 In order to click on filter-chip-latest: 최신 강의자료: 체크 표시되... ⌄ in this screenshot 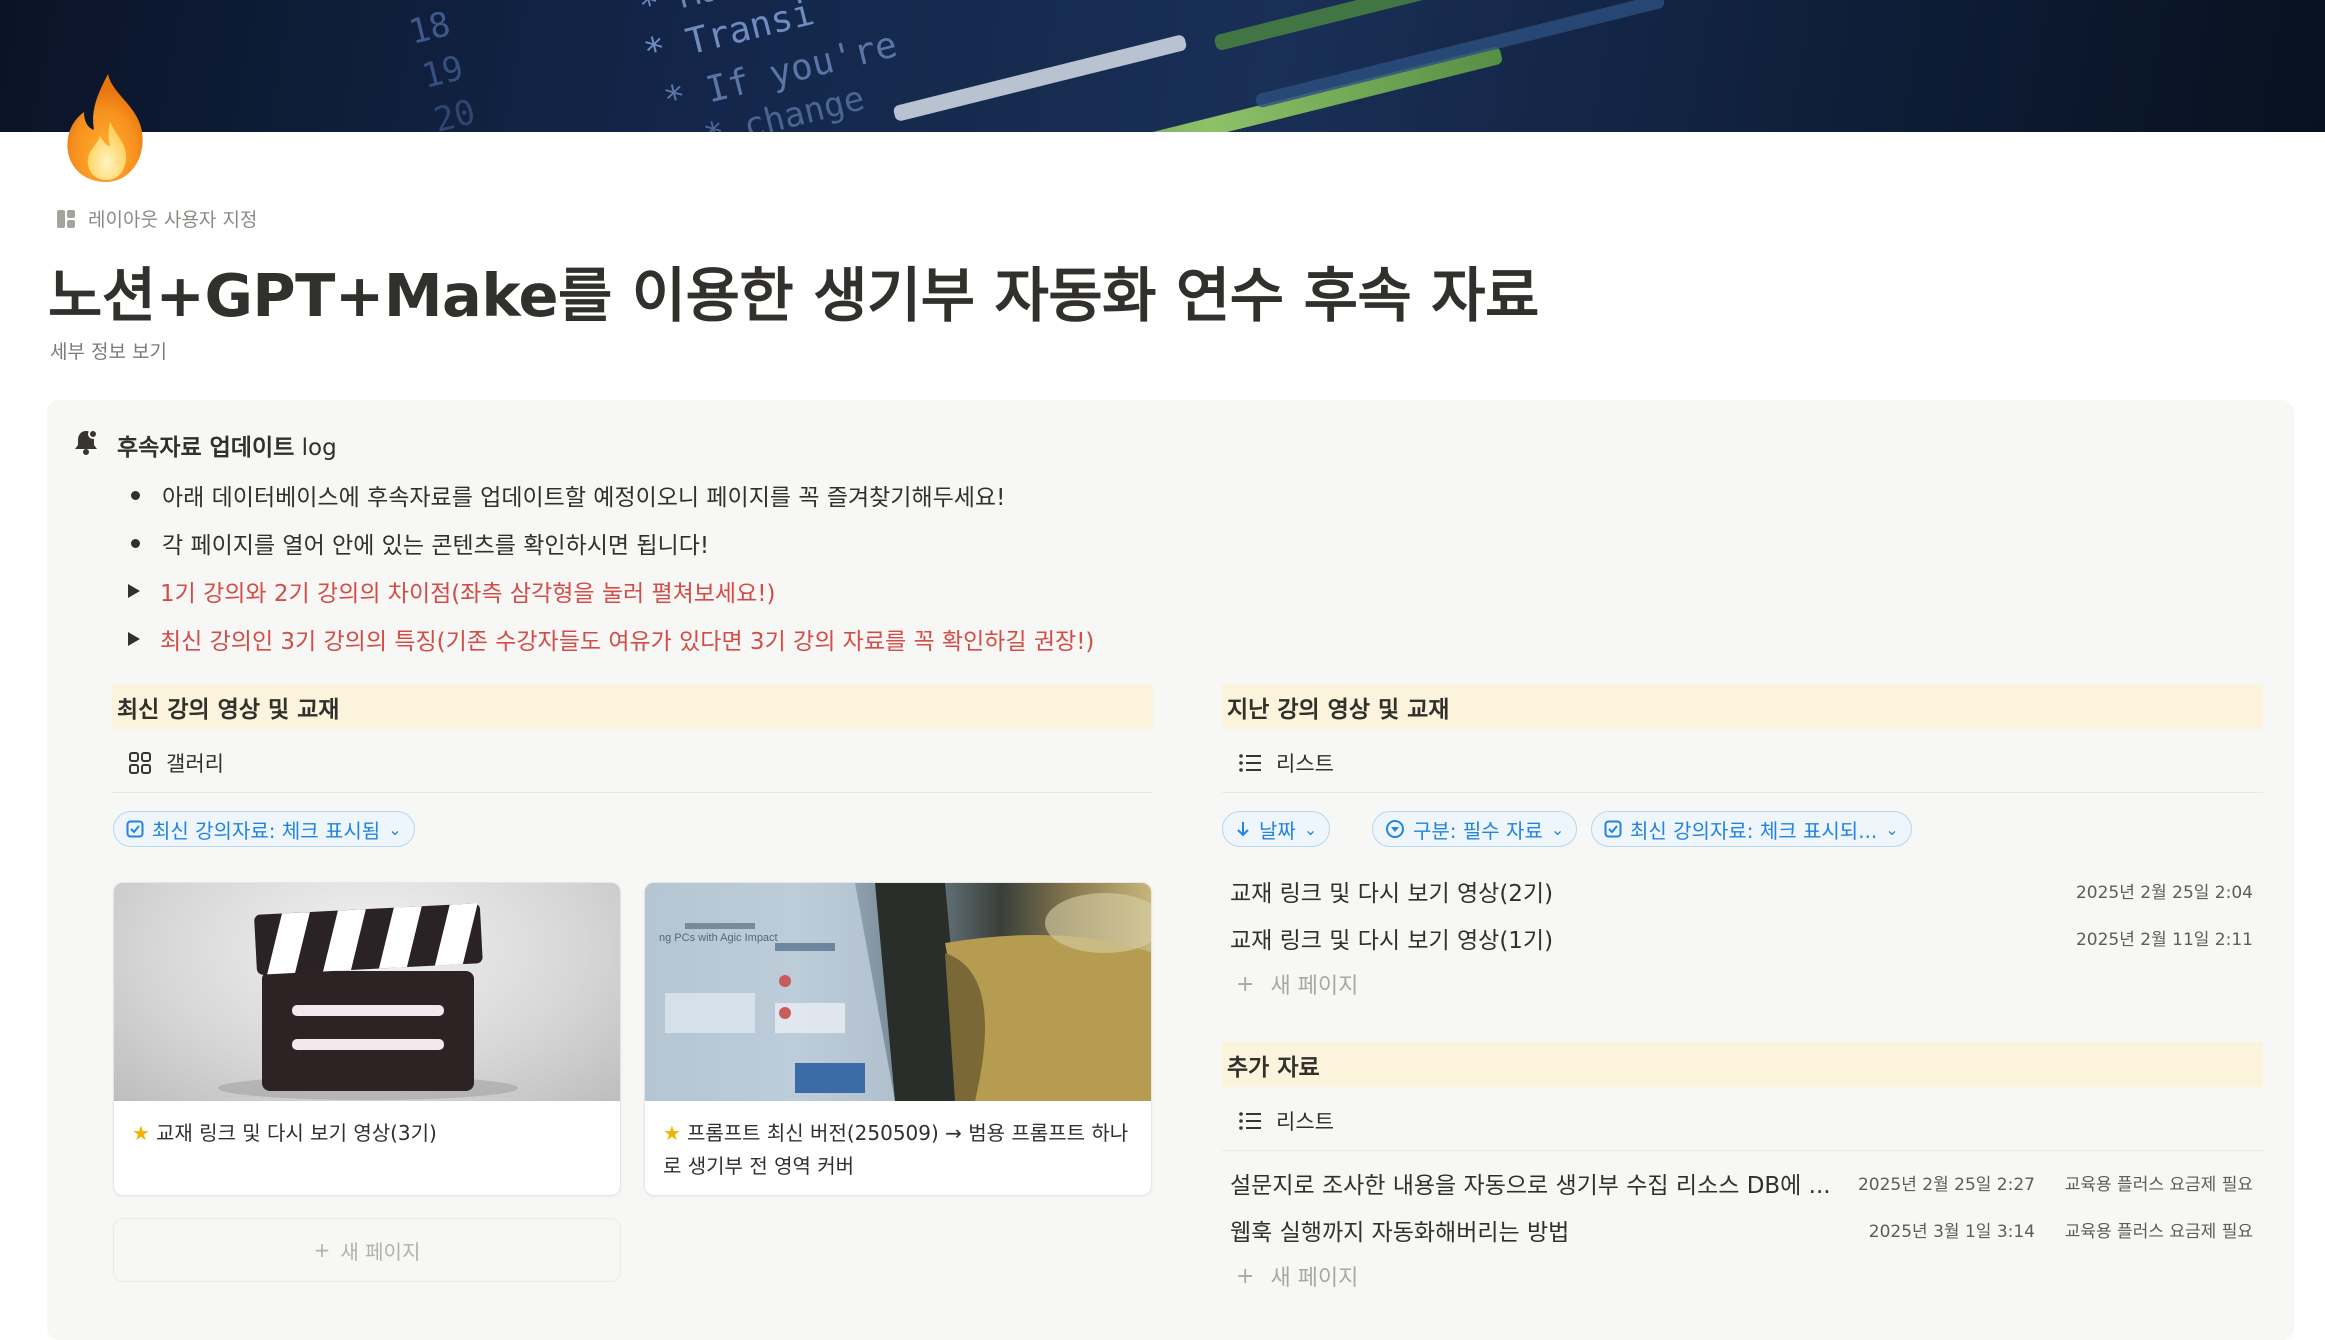, I will do `click(1751, 829)`.